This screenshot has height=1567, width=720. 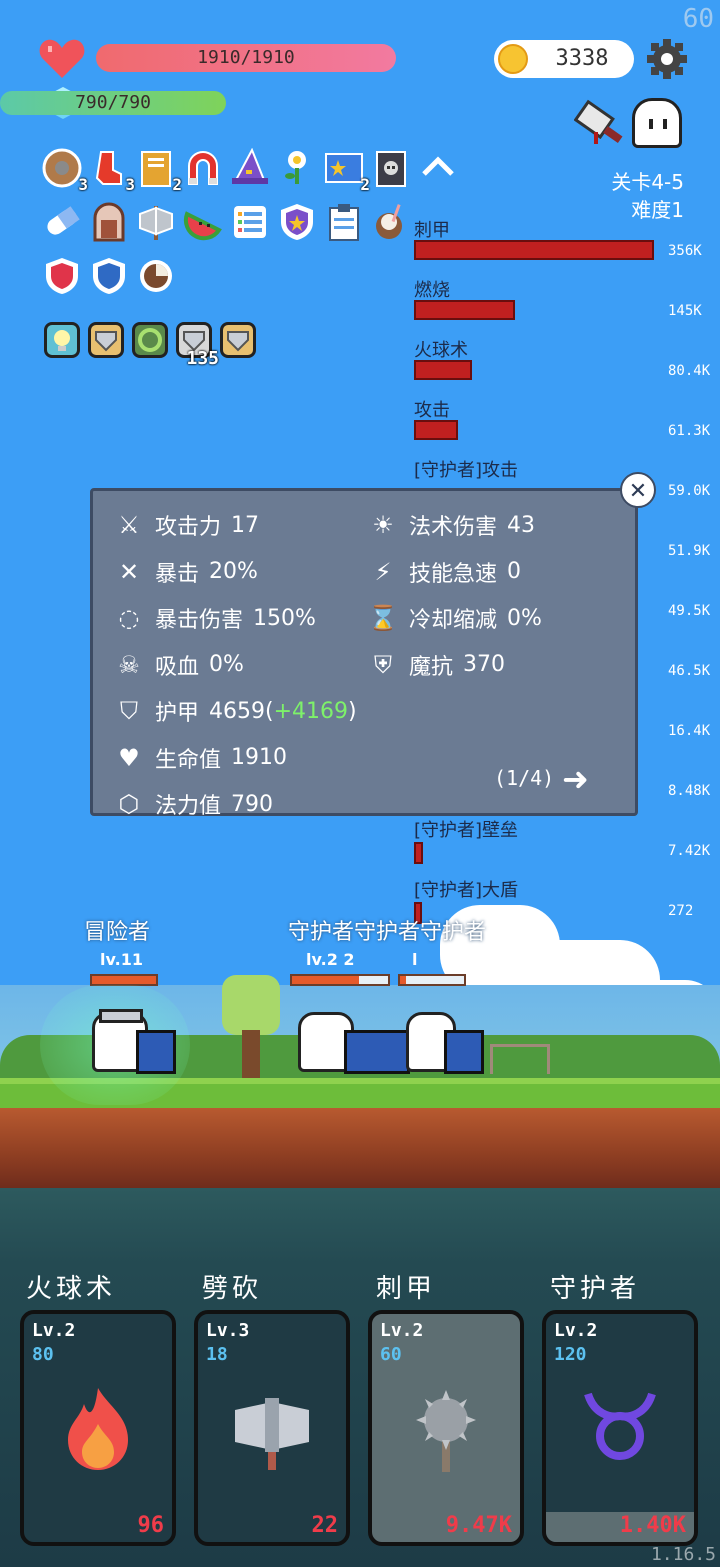 I want to click on lightbulb-buff-icon, so click(x=62, y=340).